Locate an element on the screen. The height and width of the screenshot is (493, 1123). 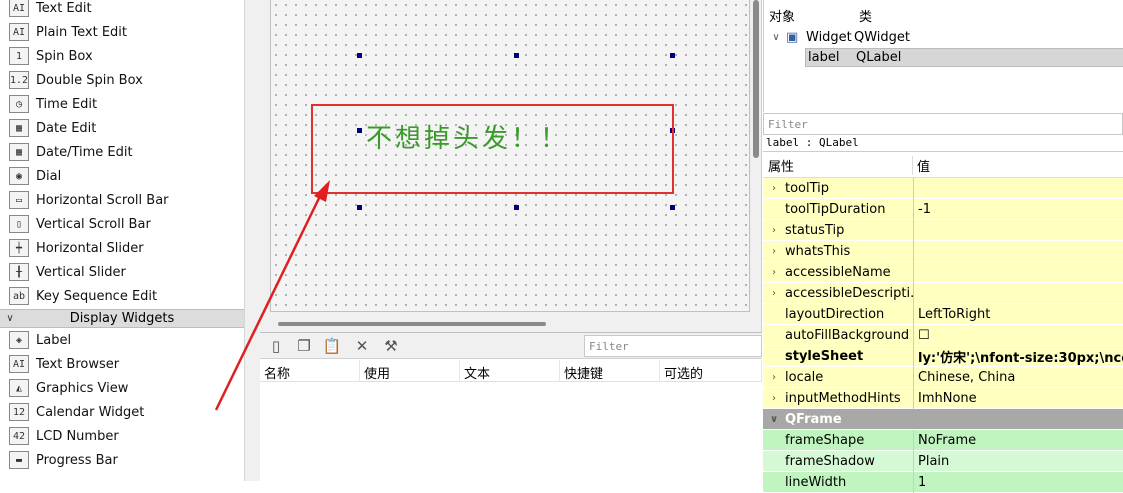
category-display-widgets: ∨ Display Widgets is located at coordinates (122, 318).